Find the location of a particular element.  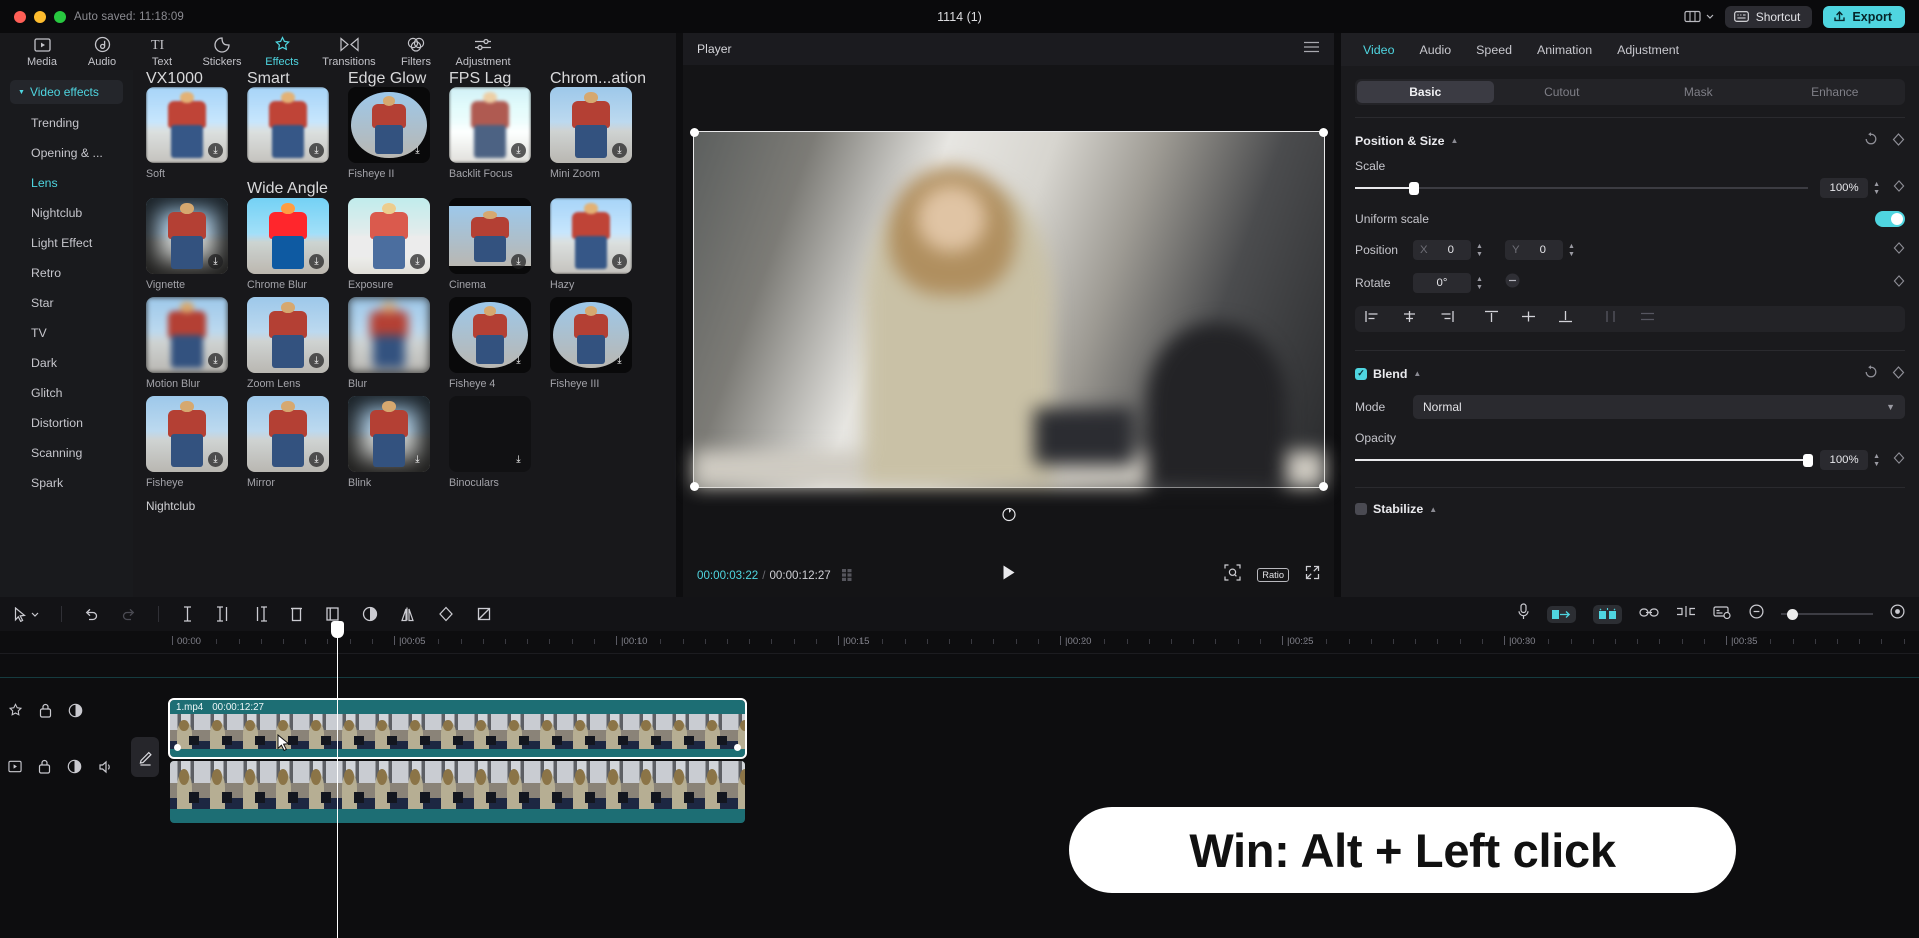

category-nightclub: Nightclub is located at coordinates (66, 213).